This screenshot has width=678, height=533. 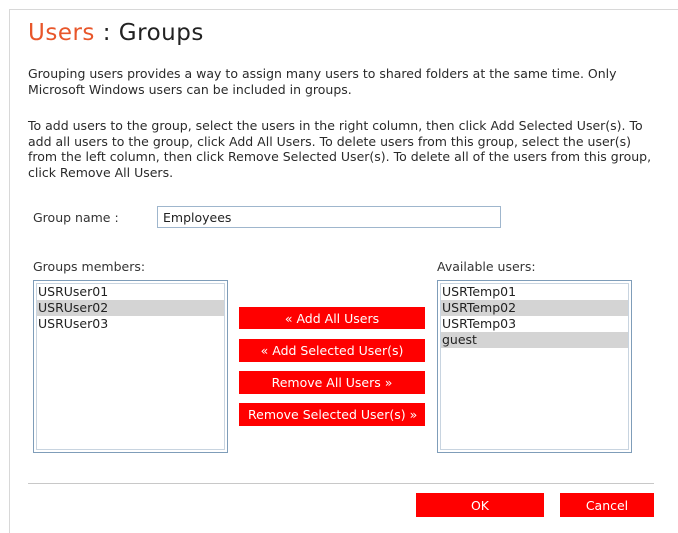 I want to click on remove-all-users-button: Remove All Users », so click(x=332, y=382).